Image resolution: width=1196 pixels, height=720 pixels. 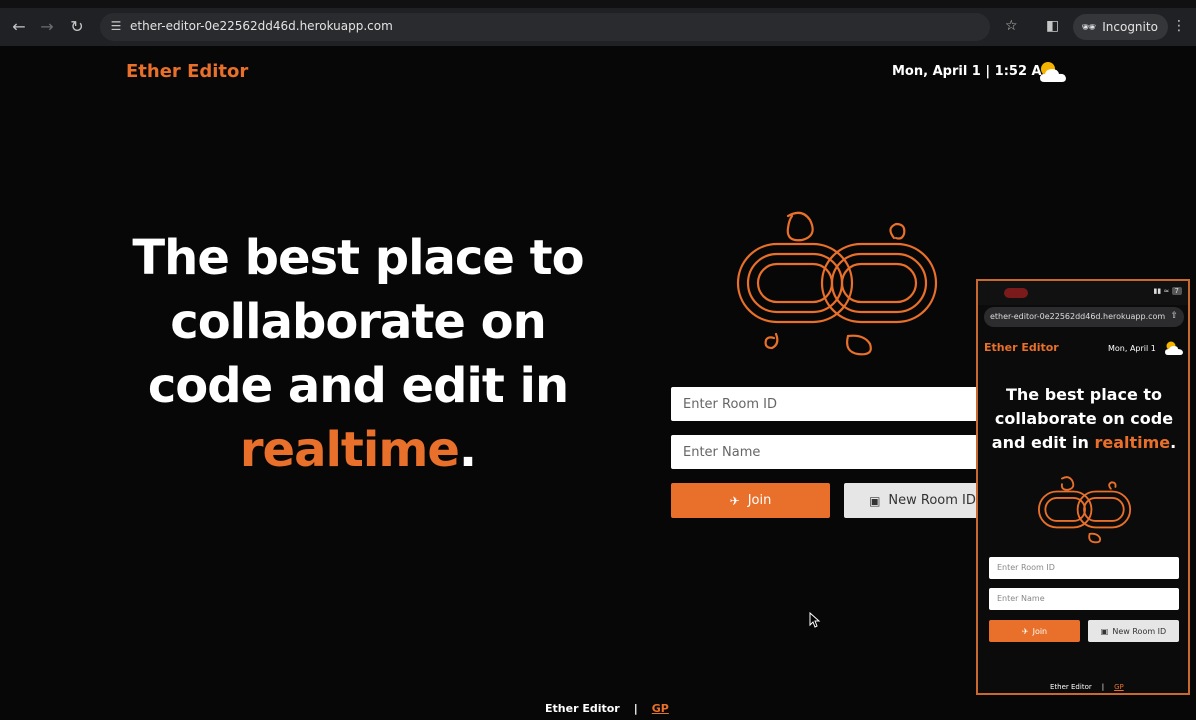 What do you see at coordinates (1119, 687) in the screenshot?
I see `phone-footer-gp-link: GP` at bounding box center [1119, 687].